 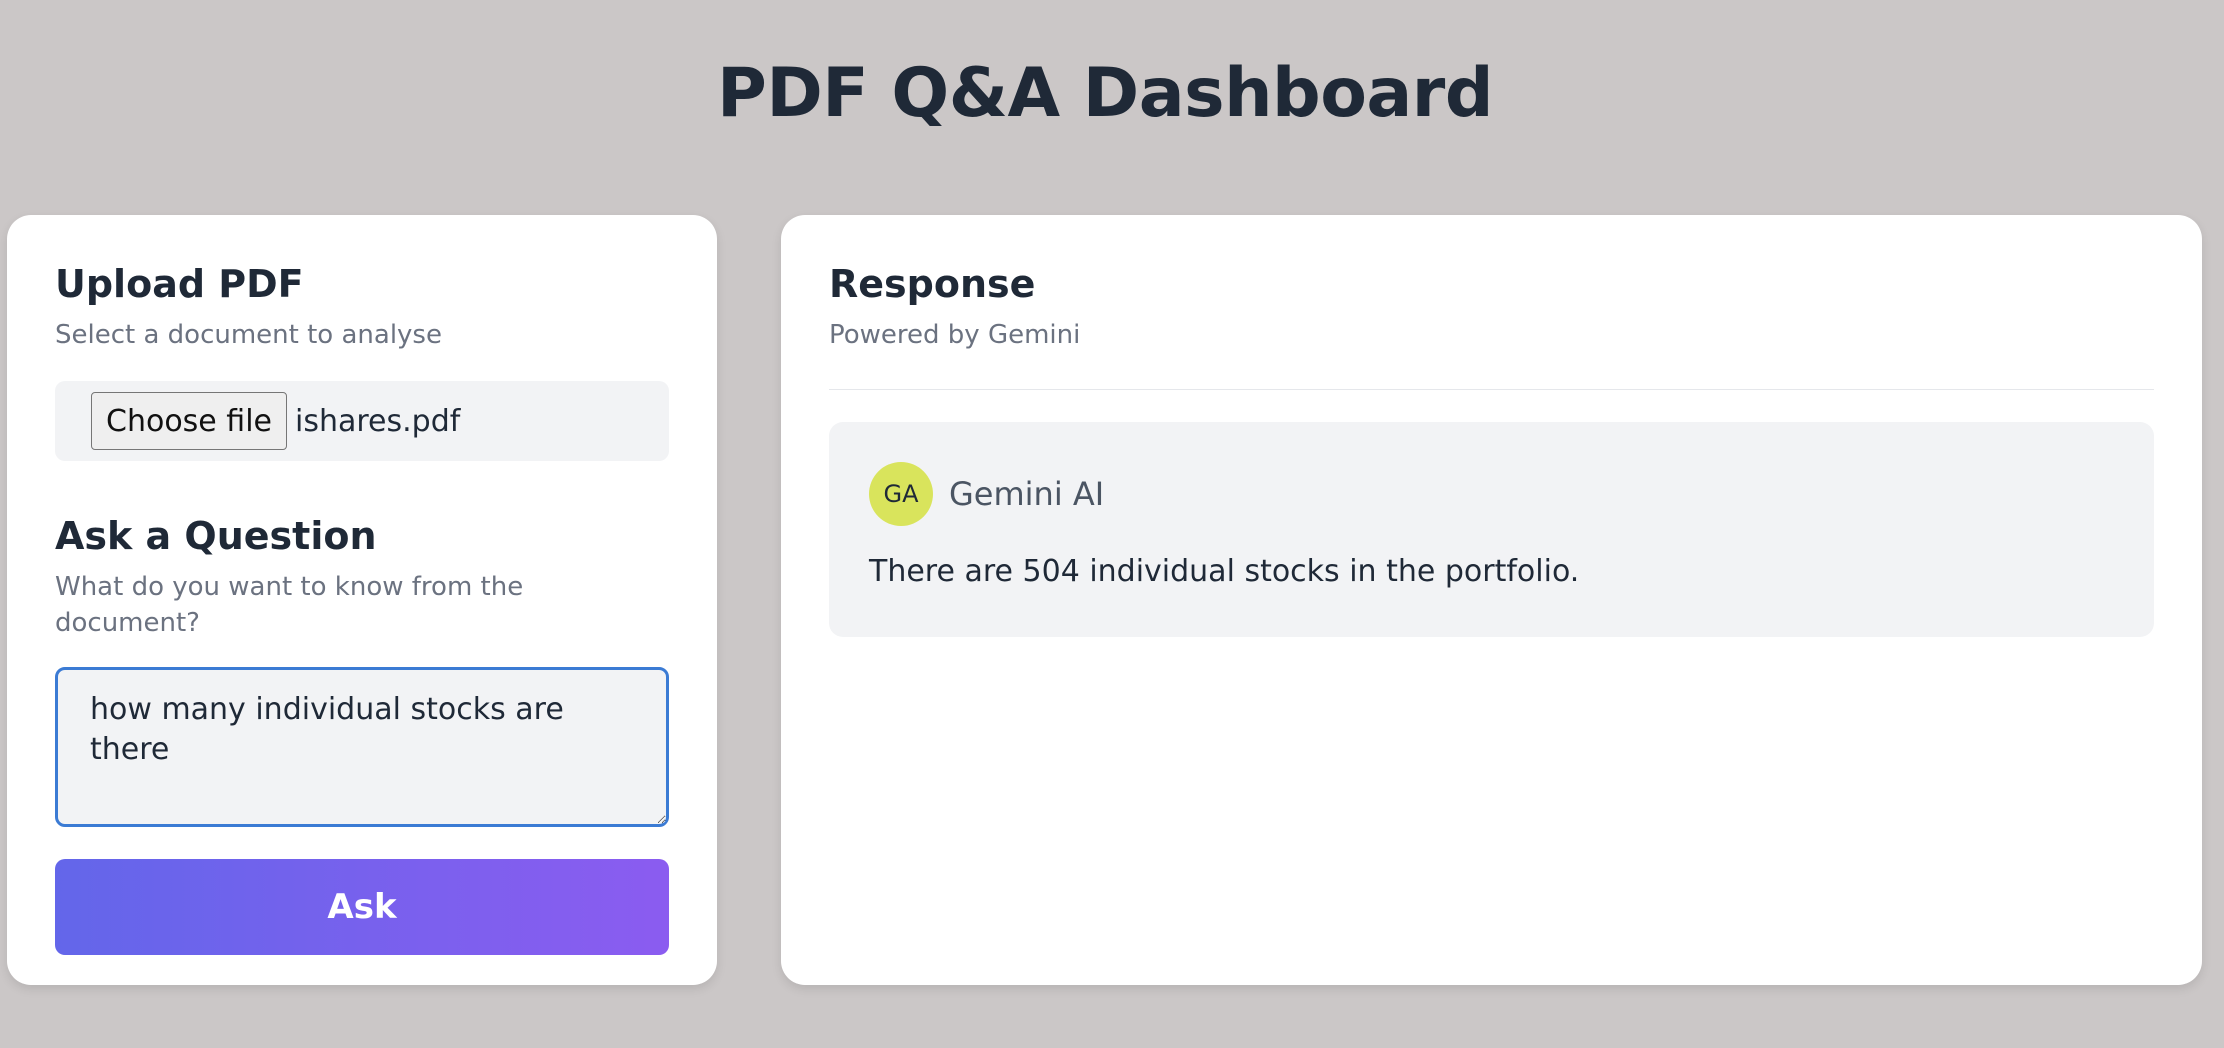 What do you see at coordinates (216, 536) in the screenshot?
I see `ask-title: Ask a Question` at bounding box center [216, 536].